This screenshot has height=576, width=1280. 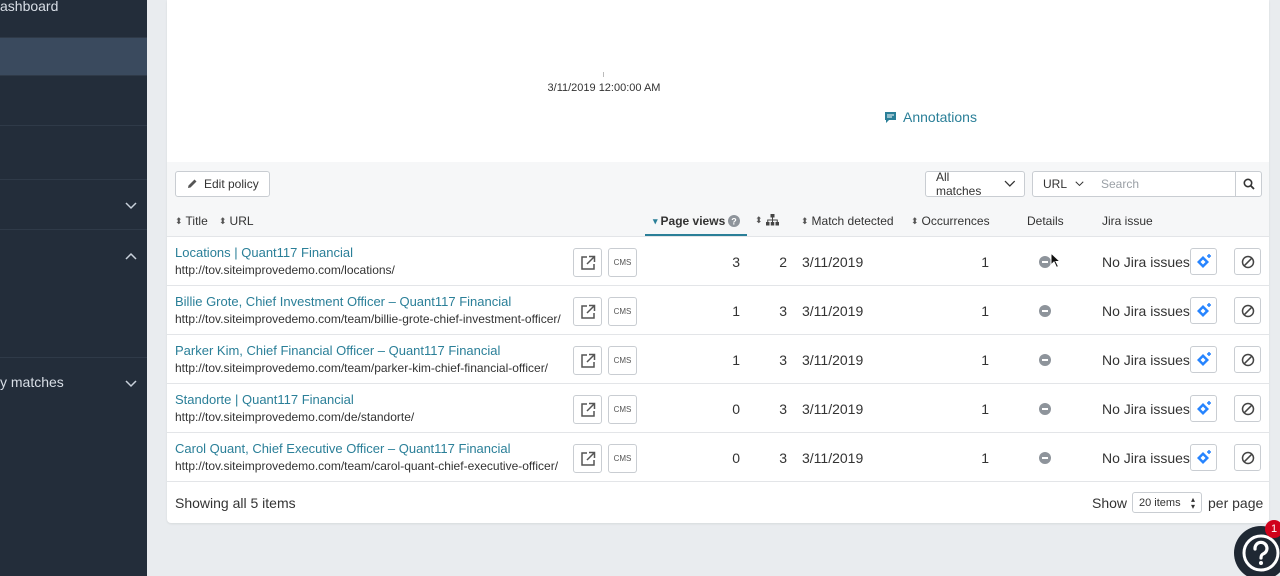 I want to click on annotations-link: Annotations, so click(x=930, y=117).